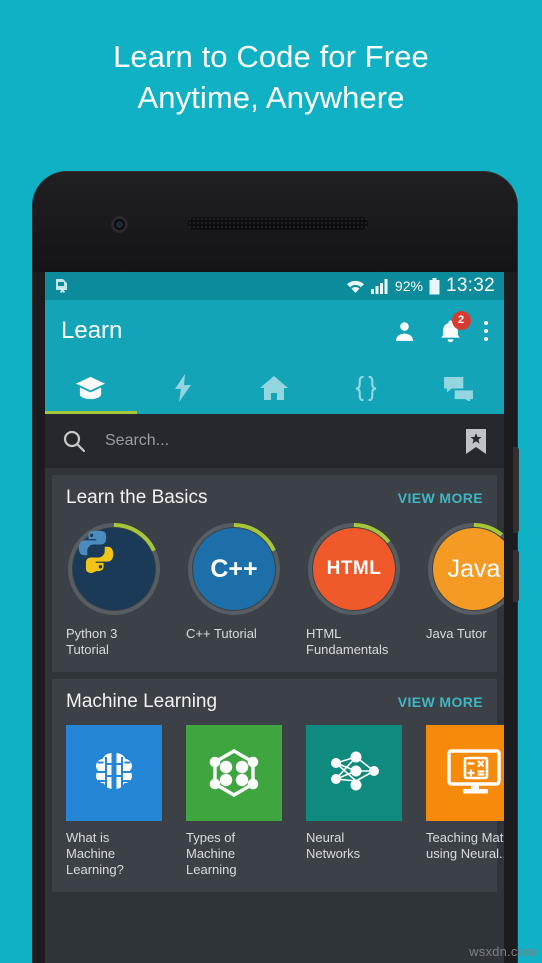 This screenshot has height=963, width=542. Describe the element at coordinates (461, 320) in the screenshot. I see `notifications-badge: 2` at that location.